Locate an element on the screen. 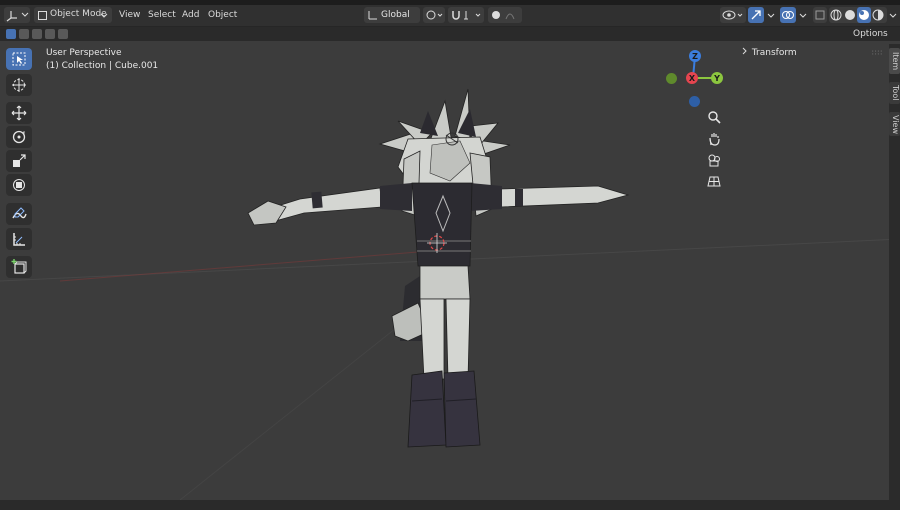 The image size is (900, 510). drag-handle-icon: ∷∷ is located at coordinates (877, 53).